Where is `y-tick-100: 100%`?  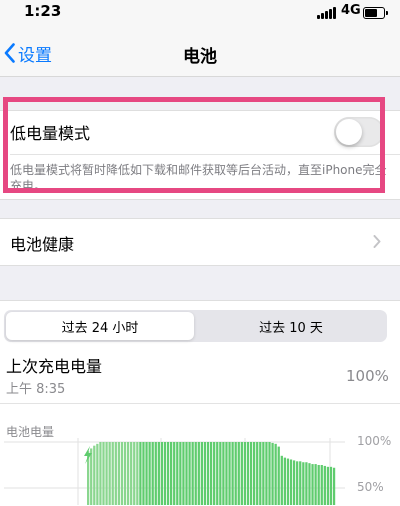 y-tick-100: 100% is located at coordinates (374, 441).